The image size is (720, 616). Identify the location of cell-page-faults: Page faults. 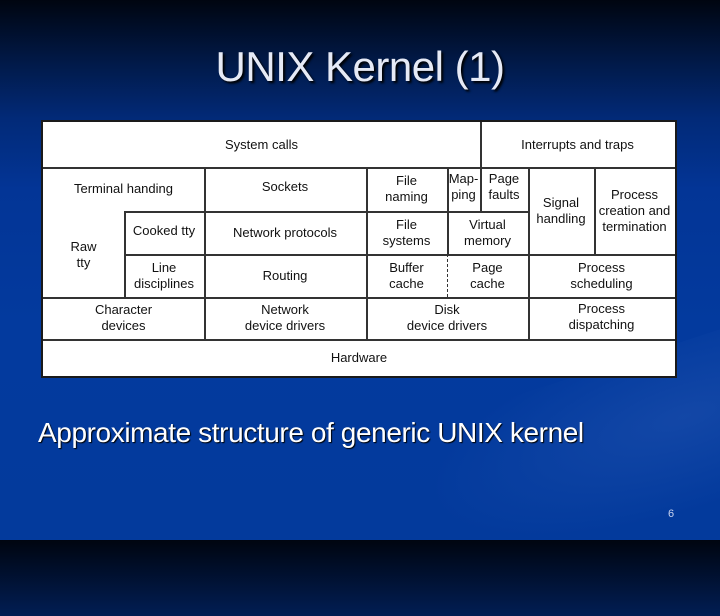
(504, 186).